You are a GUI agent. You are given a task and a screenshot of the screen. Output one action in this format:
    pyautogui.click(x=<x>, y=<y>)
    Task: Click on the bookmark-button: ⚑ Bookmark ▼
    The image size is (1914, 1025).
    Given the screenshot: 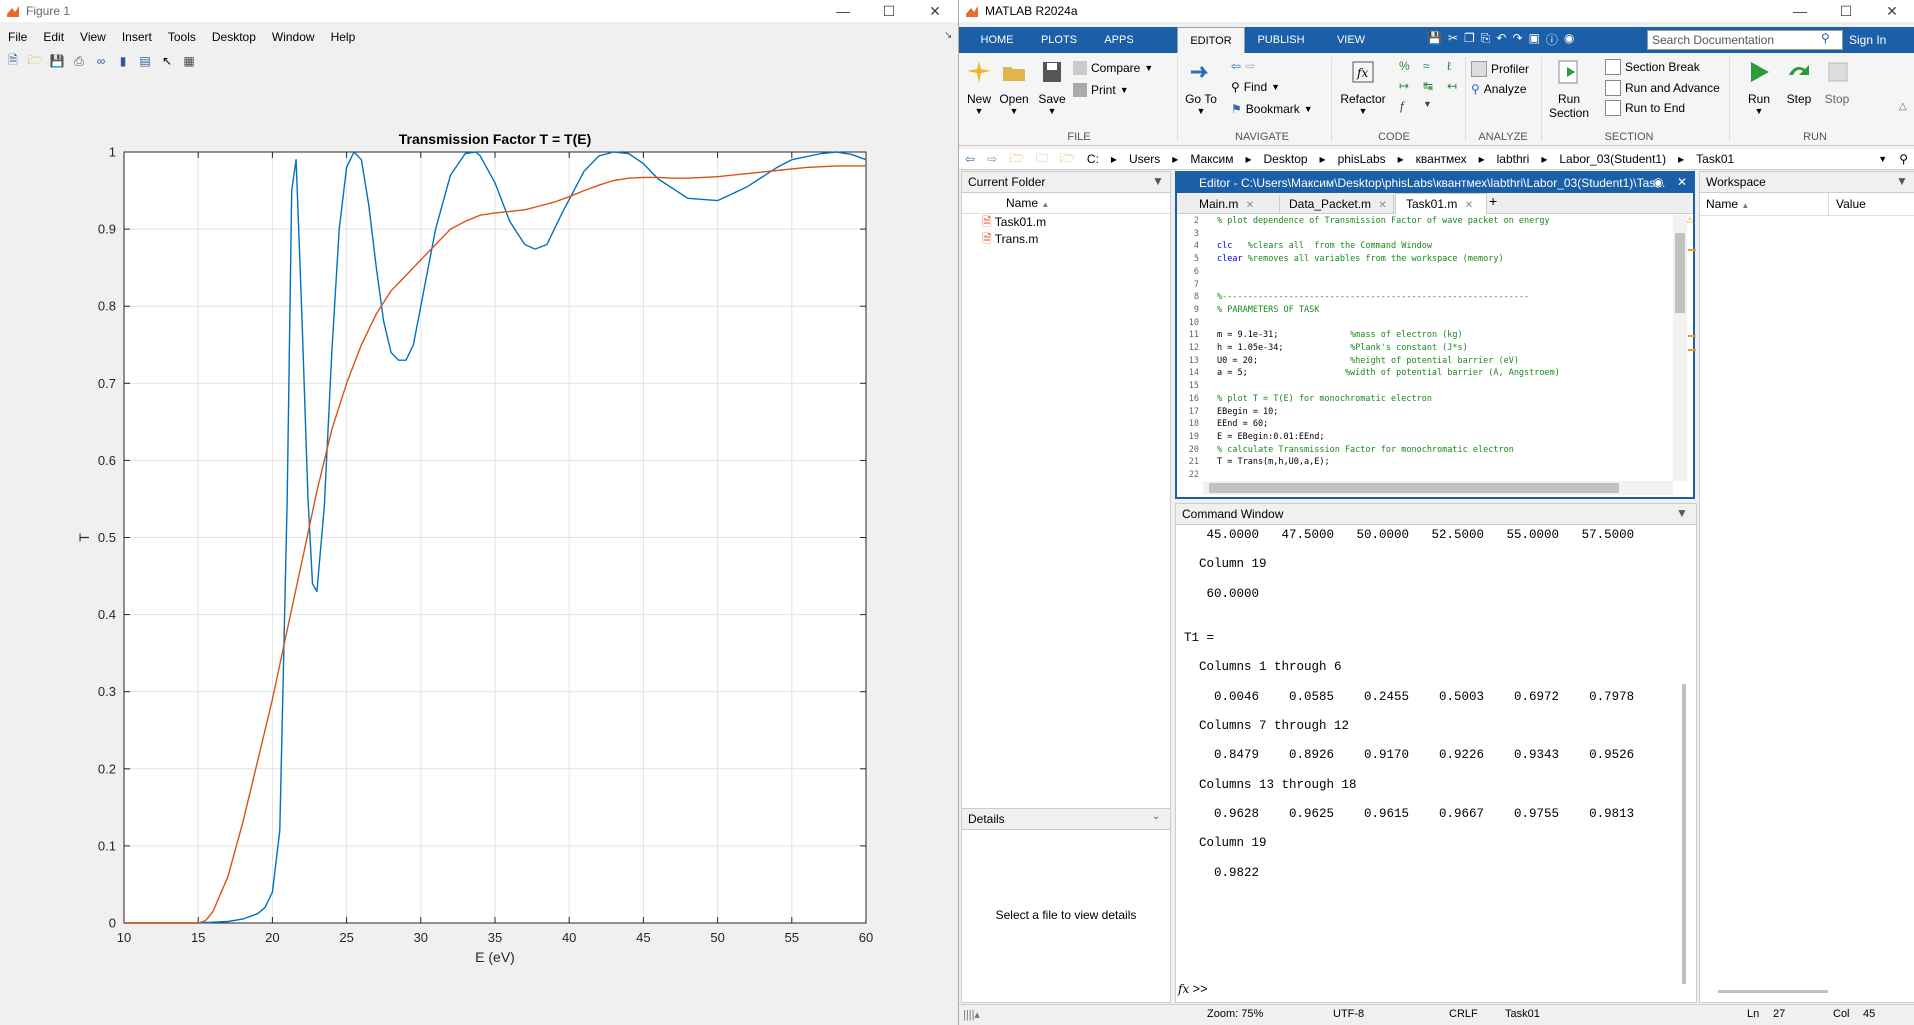 What is the action you would take?
    pyautogui.click(x=1272, y=109)
    